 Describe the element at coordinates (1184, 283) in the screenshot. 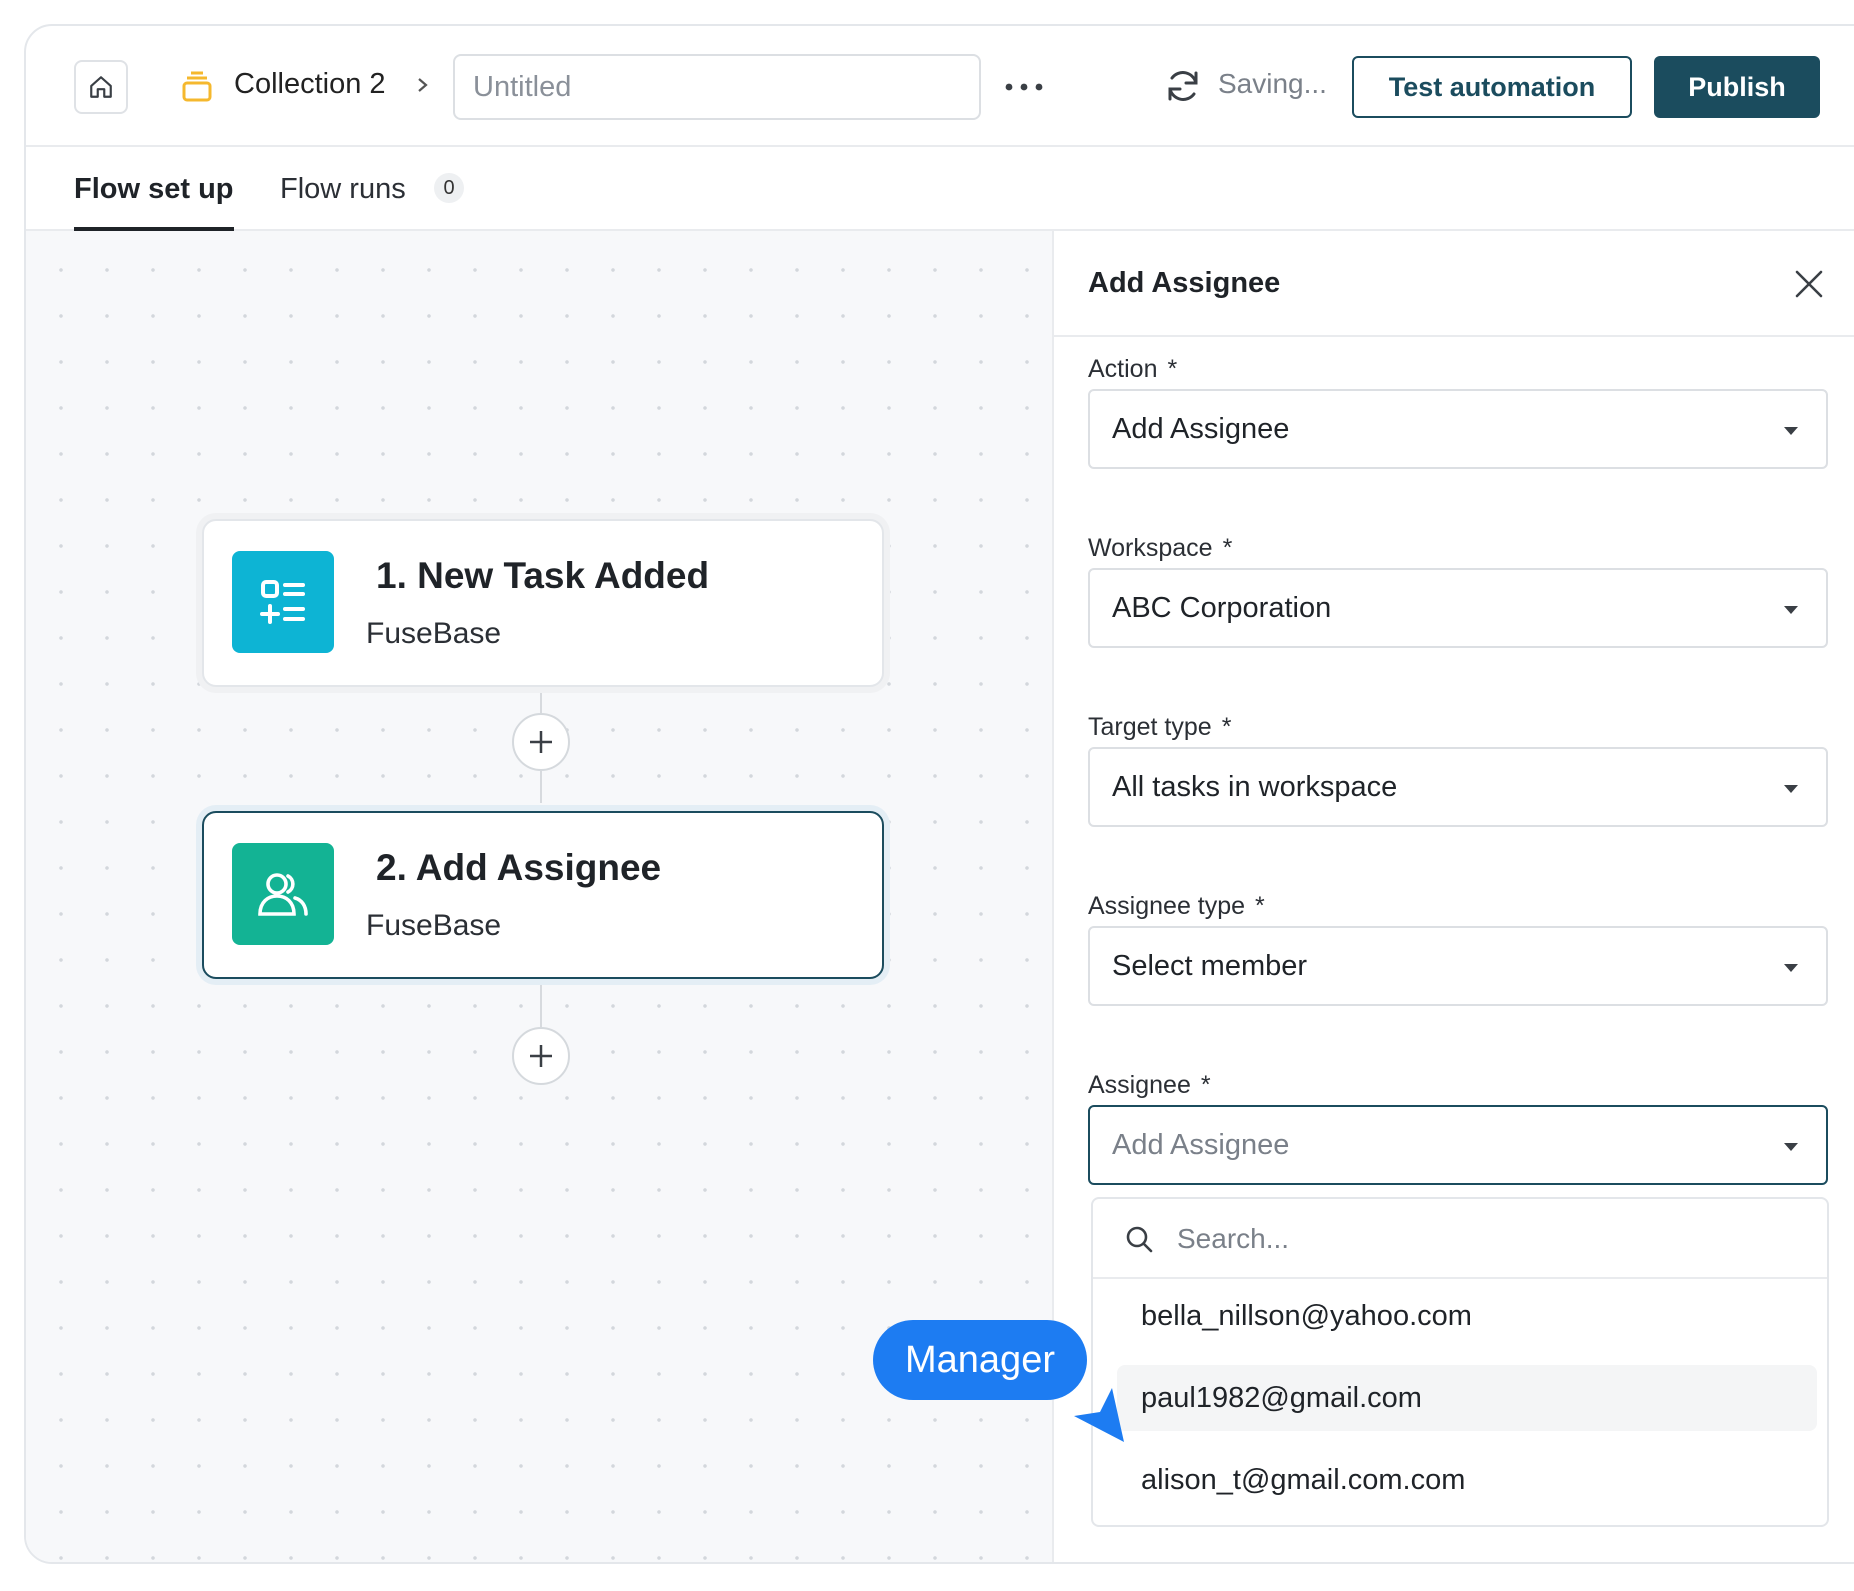

I see `panel-title: Add Assignee` at that location.